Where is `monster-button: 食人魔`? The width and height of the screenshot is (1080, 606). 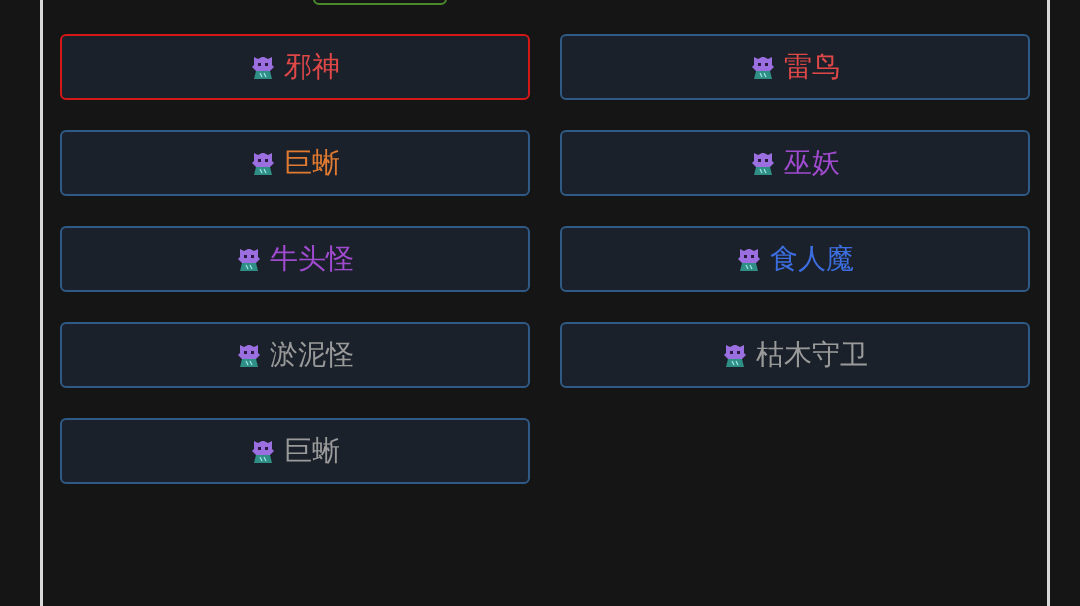 monster-button: 食人魔 is located at coordinates (795, 259).